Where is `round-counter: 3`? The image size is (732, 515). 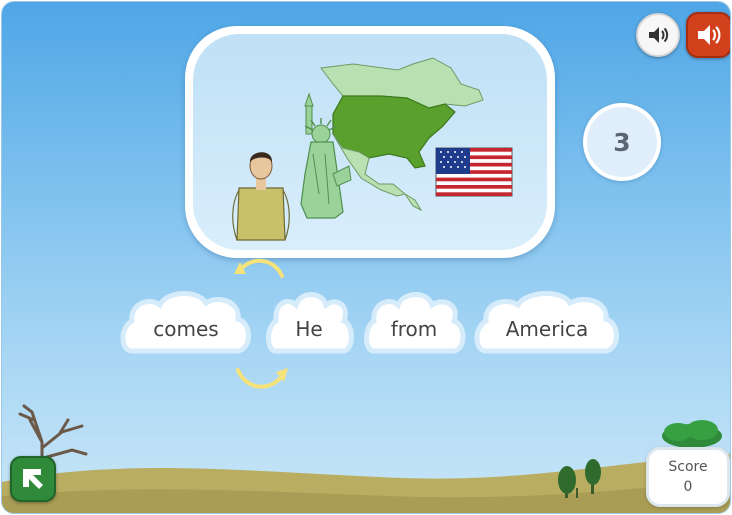 round-counter: 3 is located at coordinates (622, 142).